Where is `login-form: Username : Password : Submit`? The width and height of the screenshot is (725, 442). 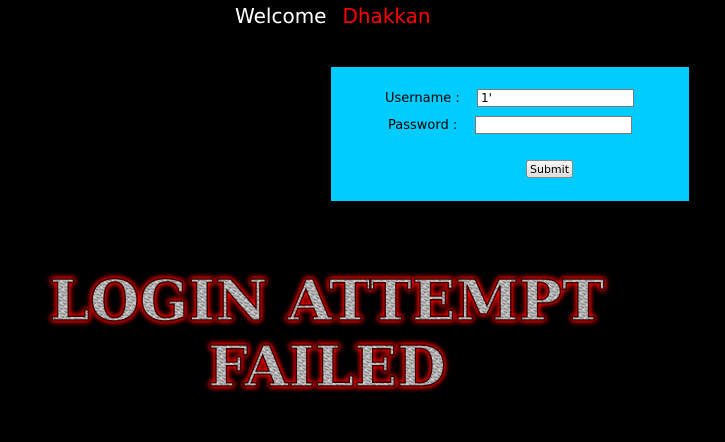 login-form: Username : Password : Submit is located at coordinates (510, 134).